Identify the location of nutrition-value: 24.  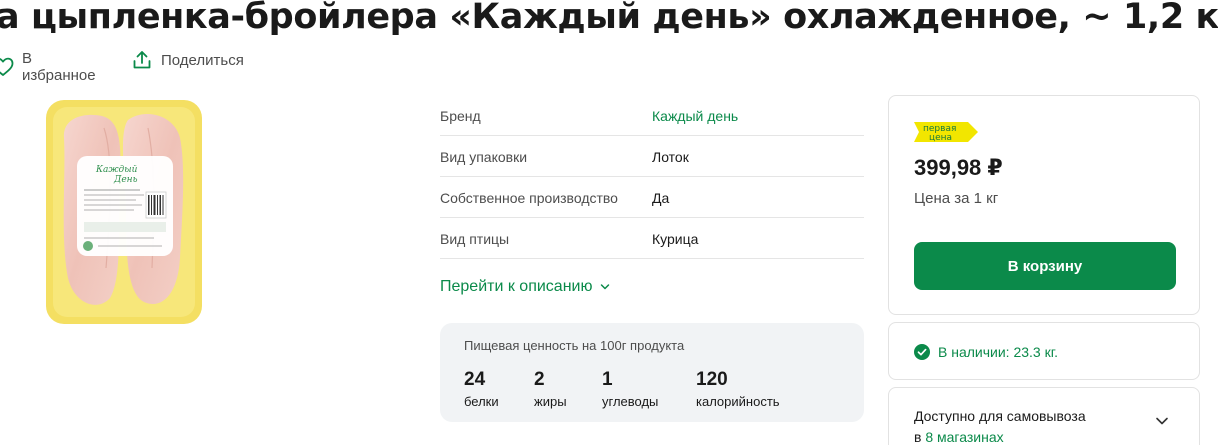
(475, 379).